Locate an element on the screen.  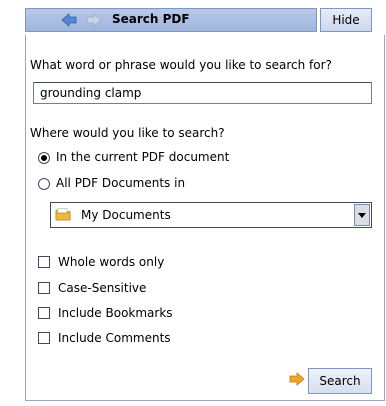
location-select: My Documents is located at coordinates (211, 215).